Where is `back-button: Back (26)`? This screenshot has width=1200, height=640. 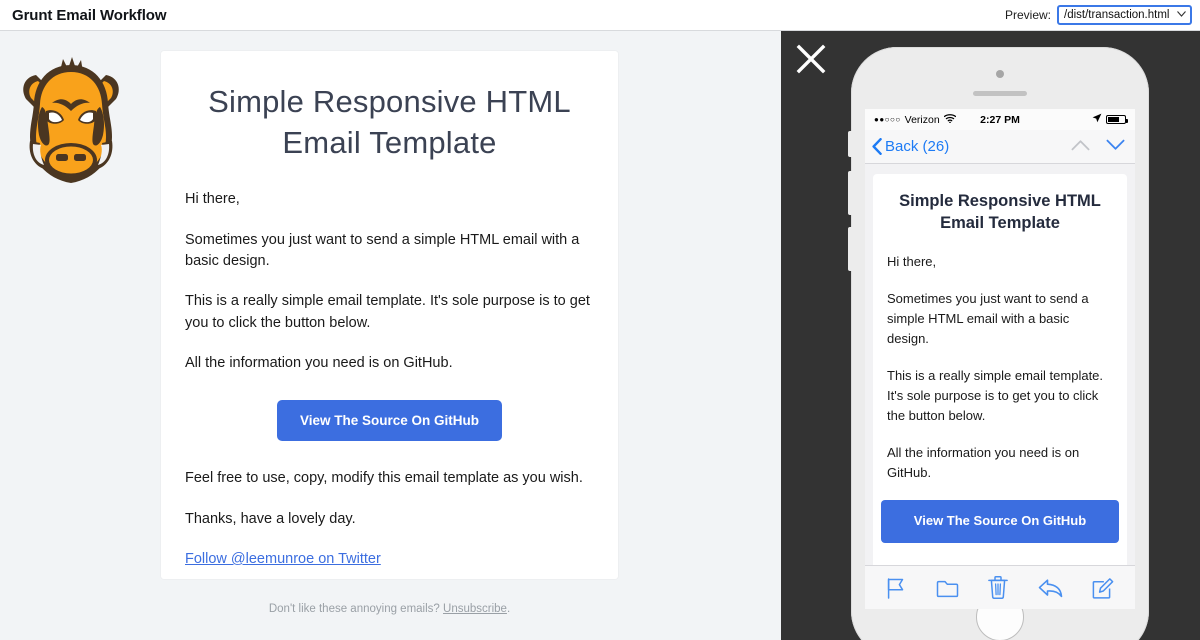 back-button: Back (26) is located at coordinates (910, 146).